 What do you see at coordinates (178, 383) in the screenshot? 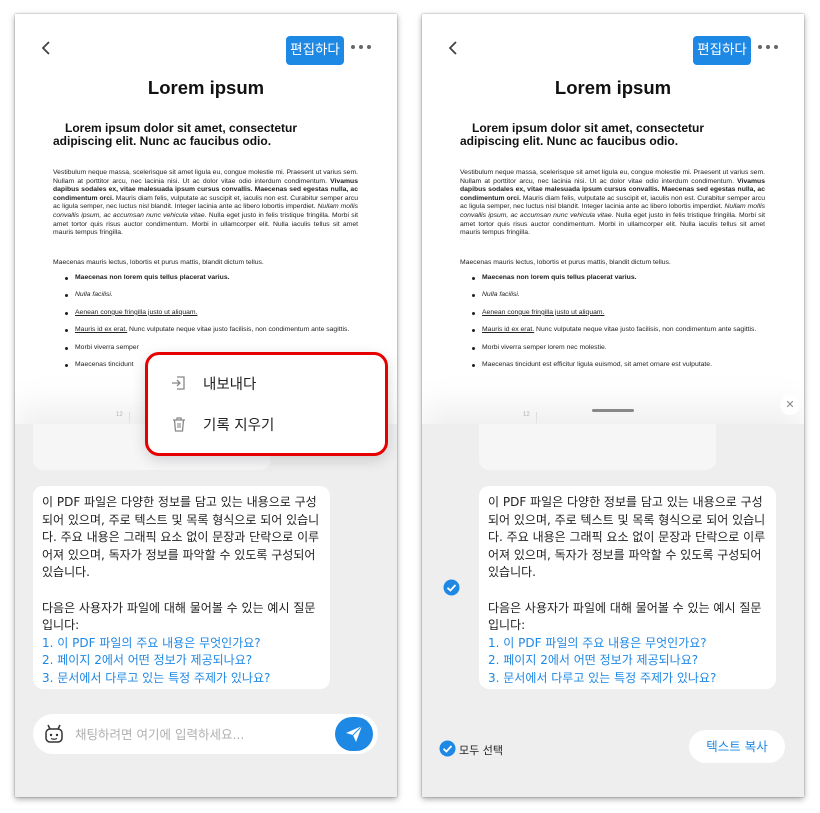
I see `export-icon` at bounding box center [178, 383].